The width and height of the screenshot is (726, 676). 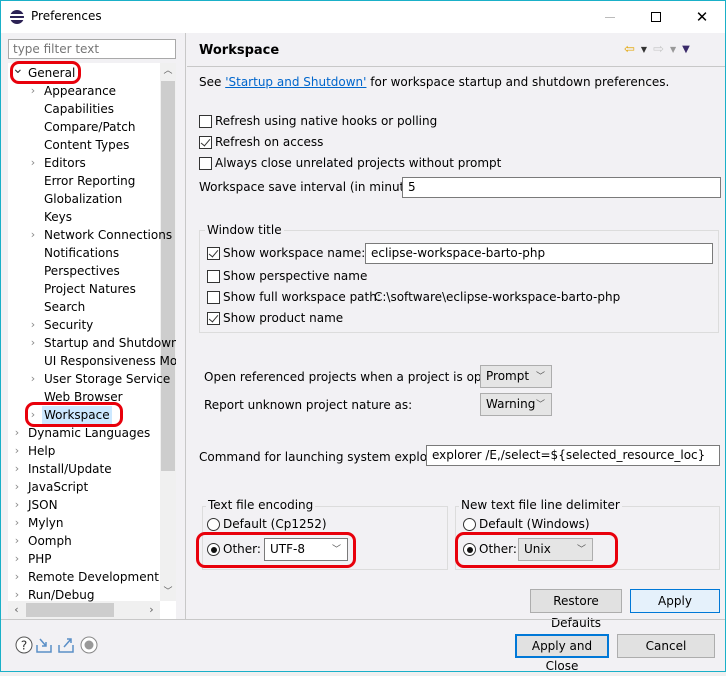 I want to click on encoding-select: UTF-8 ﹀, so click(x=306, y=549).